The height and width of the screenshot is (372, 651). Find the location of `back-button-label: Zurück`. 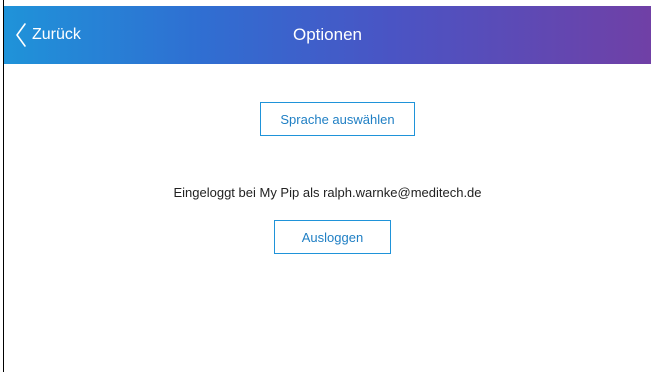

back-button-label: Zurück is located at coordinates (56, 34).